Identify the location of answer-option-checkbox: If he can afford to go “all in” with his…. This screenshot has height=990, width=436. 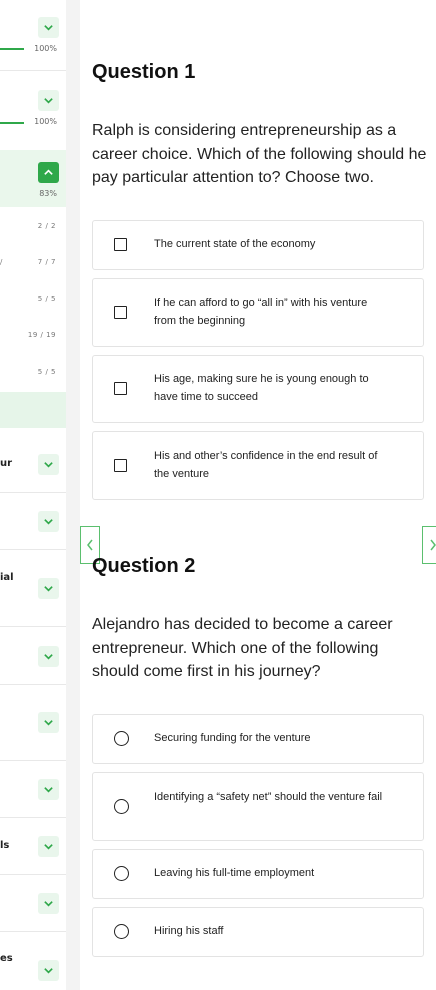
(258, 312).